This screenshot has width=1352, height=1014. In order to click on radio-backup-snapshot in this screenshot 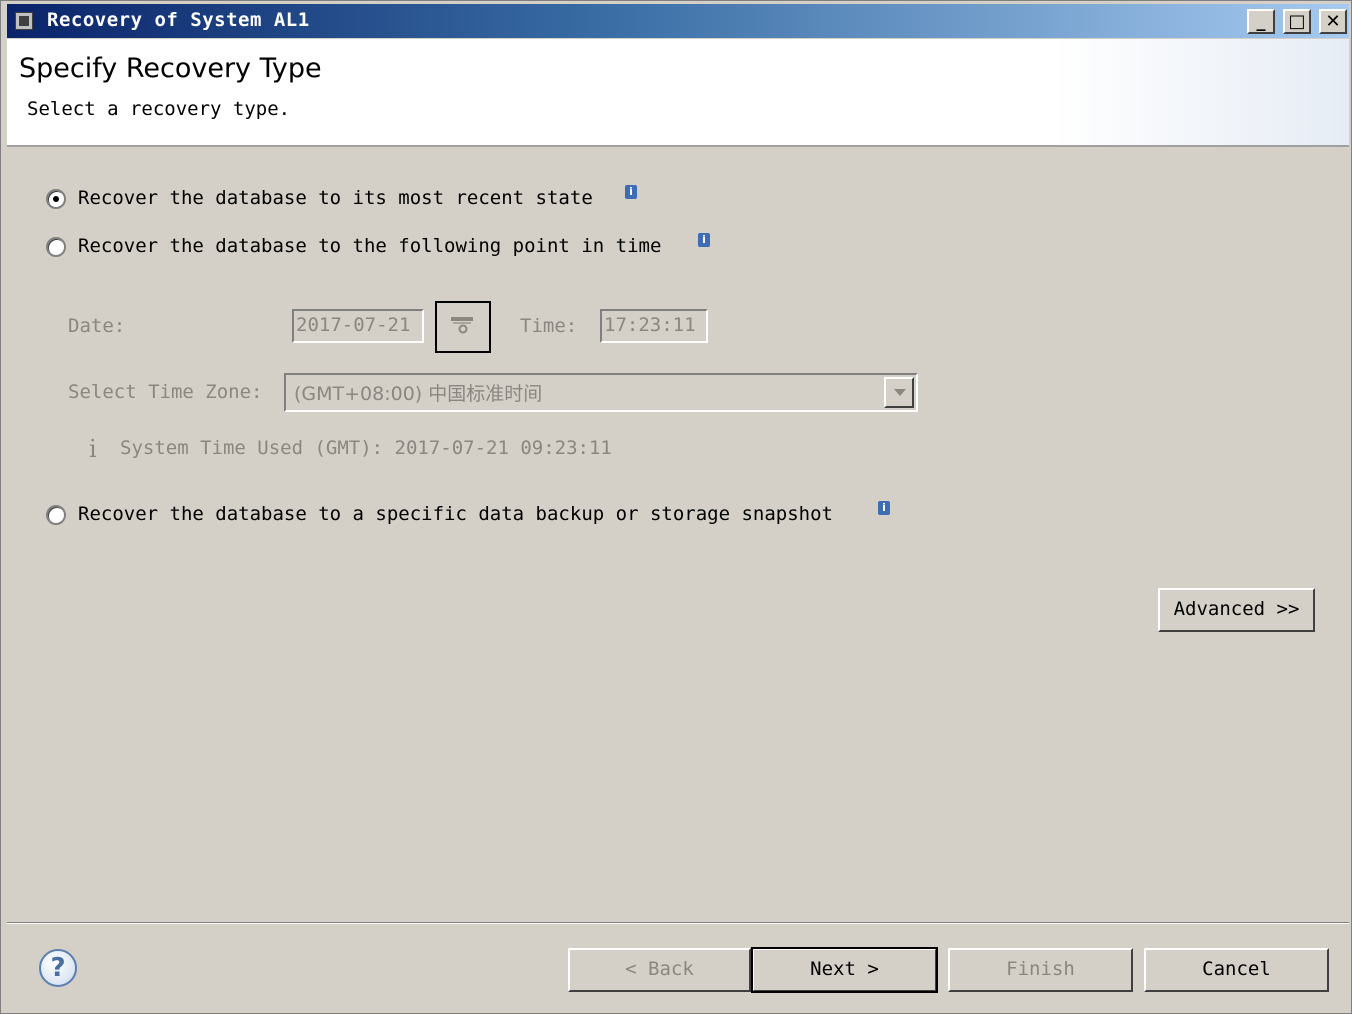, I will do `click(56, 515)`.